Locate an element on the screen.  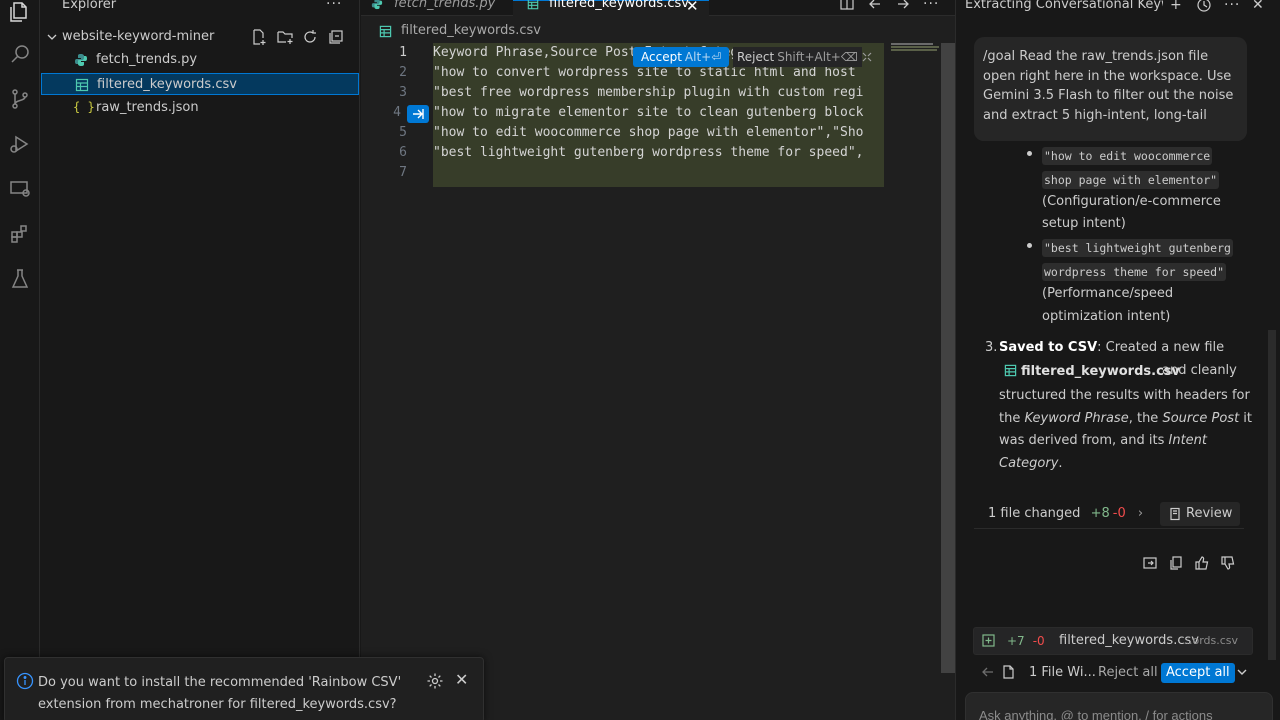
review-label: Review is located at coordinates (1209, 513).